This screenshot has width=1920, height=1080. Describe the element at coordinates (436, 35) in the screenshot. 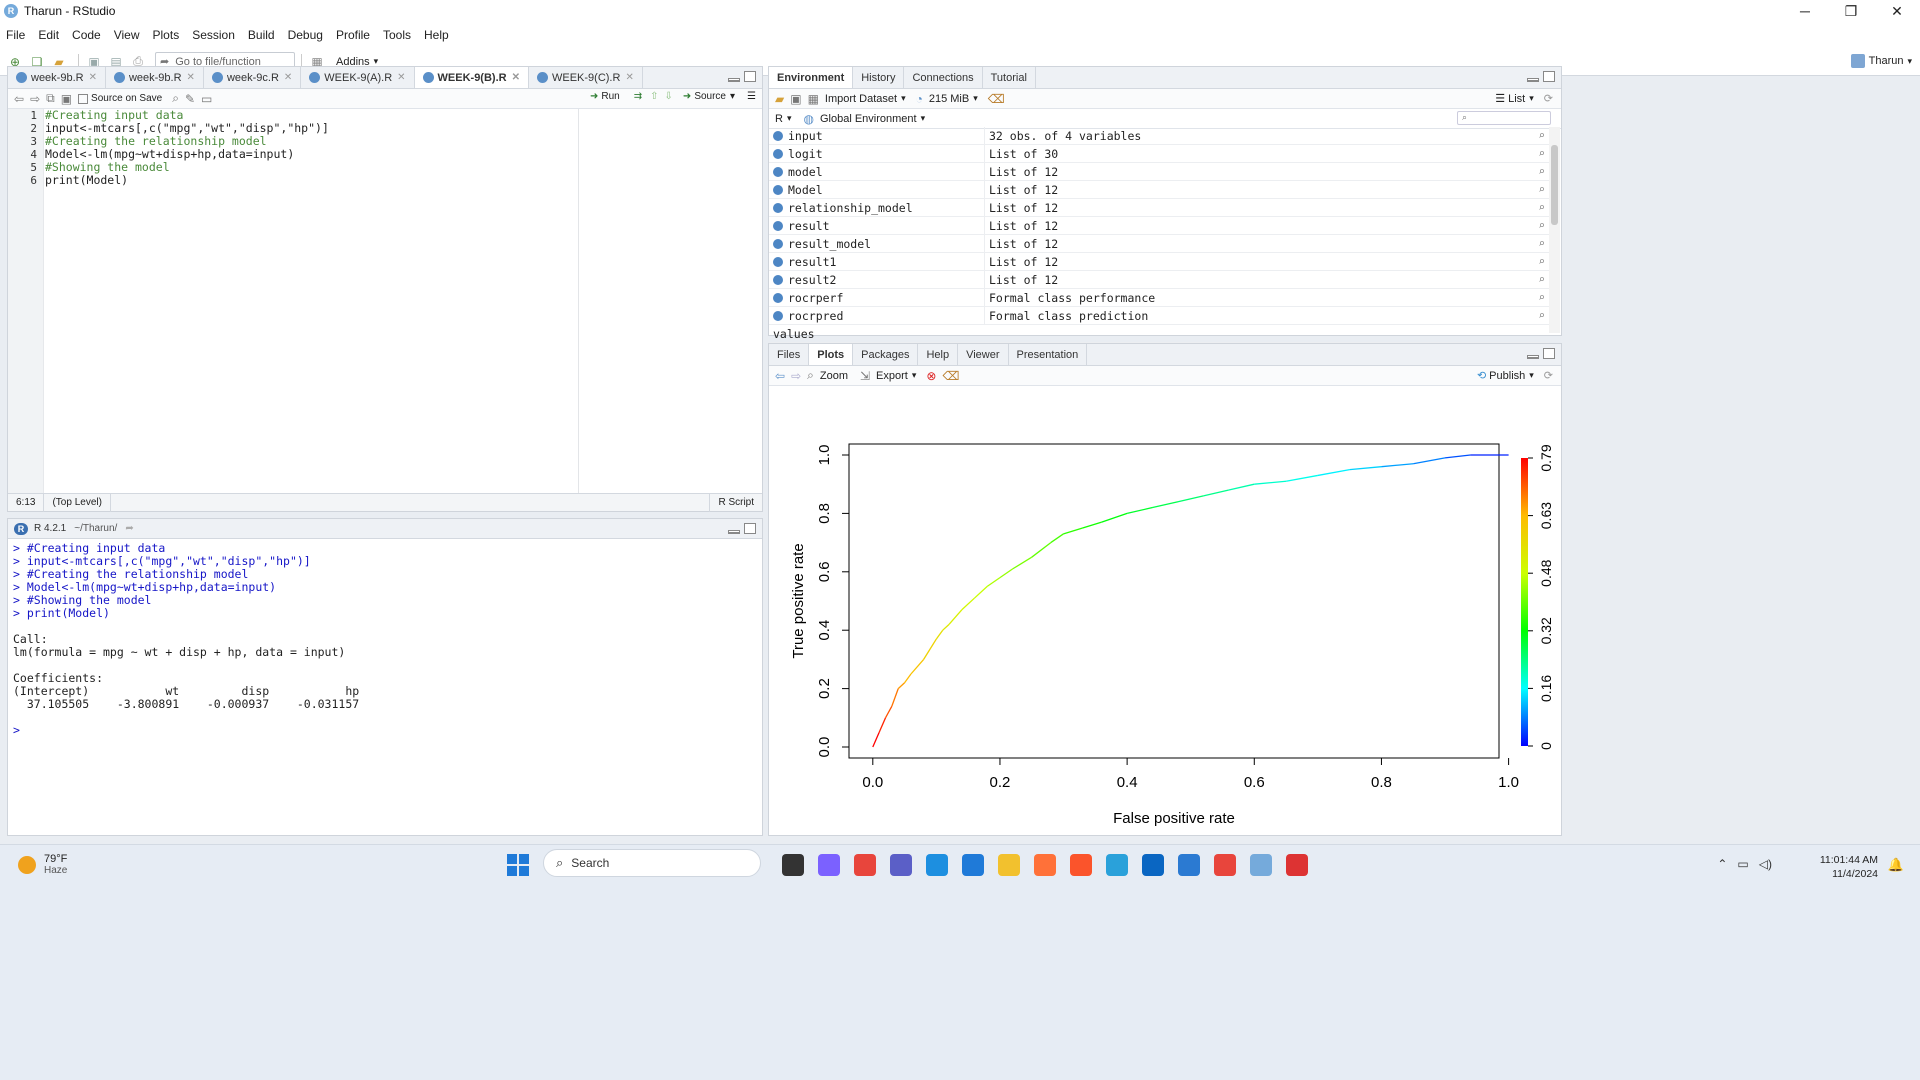

I see `menu-help: Help` at that location.